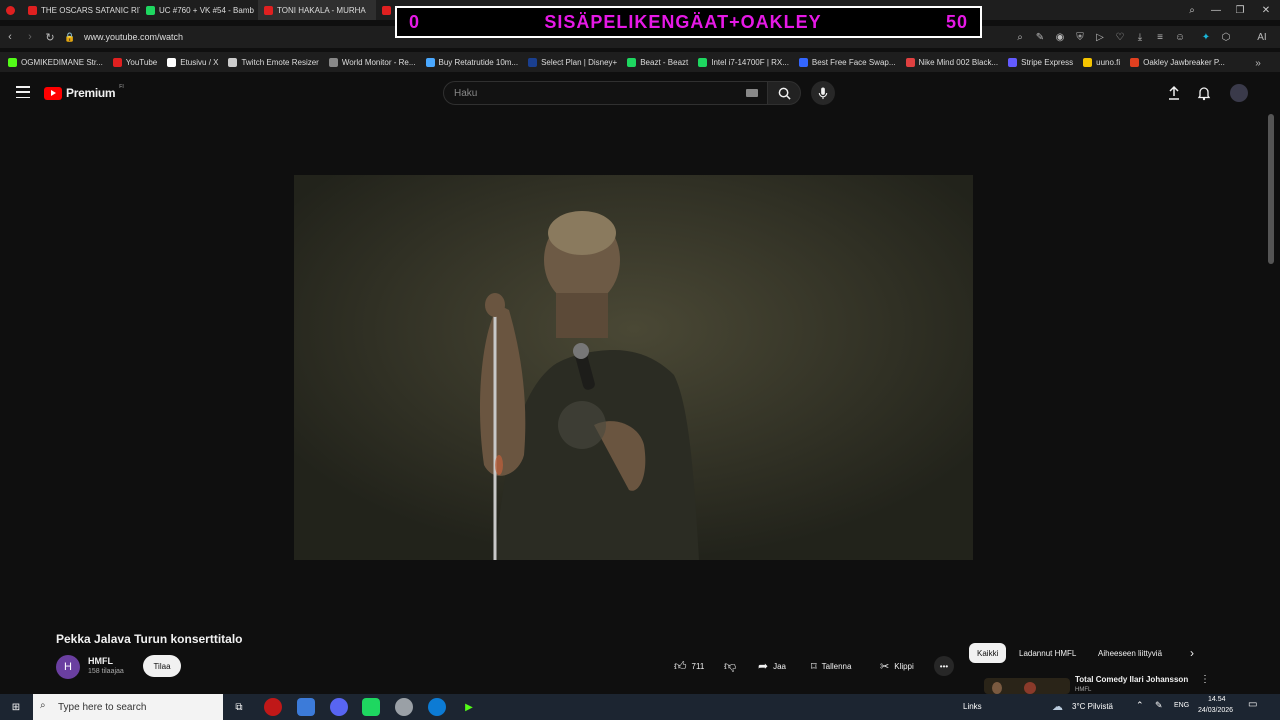 The image size is (1280, 720). What do you see at coordinates (306, 707) in the screenshot?
I see `app-taskbar-icon` at bounding box center [306, 707].